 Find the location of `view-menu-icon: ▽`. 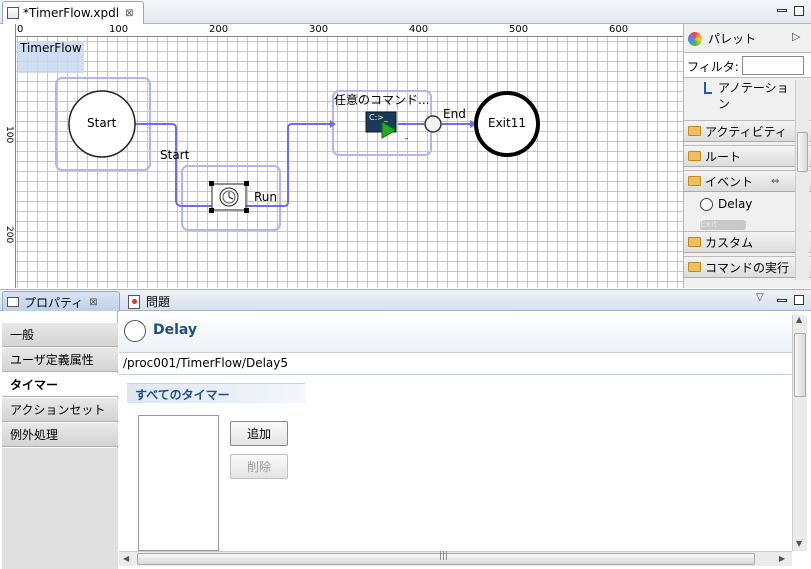

view-menu-icon: ▽ is located at coordinates (760, 297).